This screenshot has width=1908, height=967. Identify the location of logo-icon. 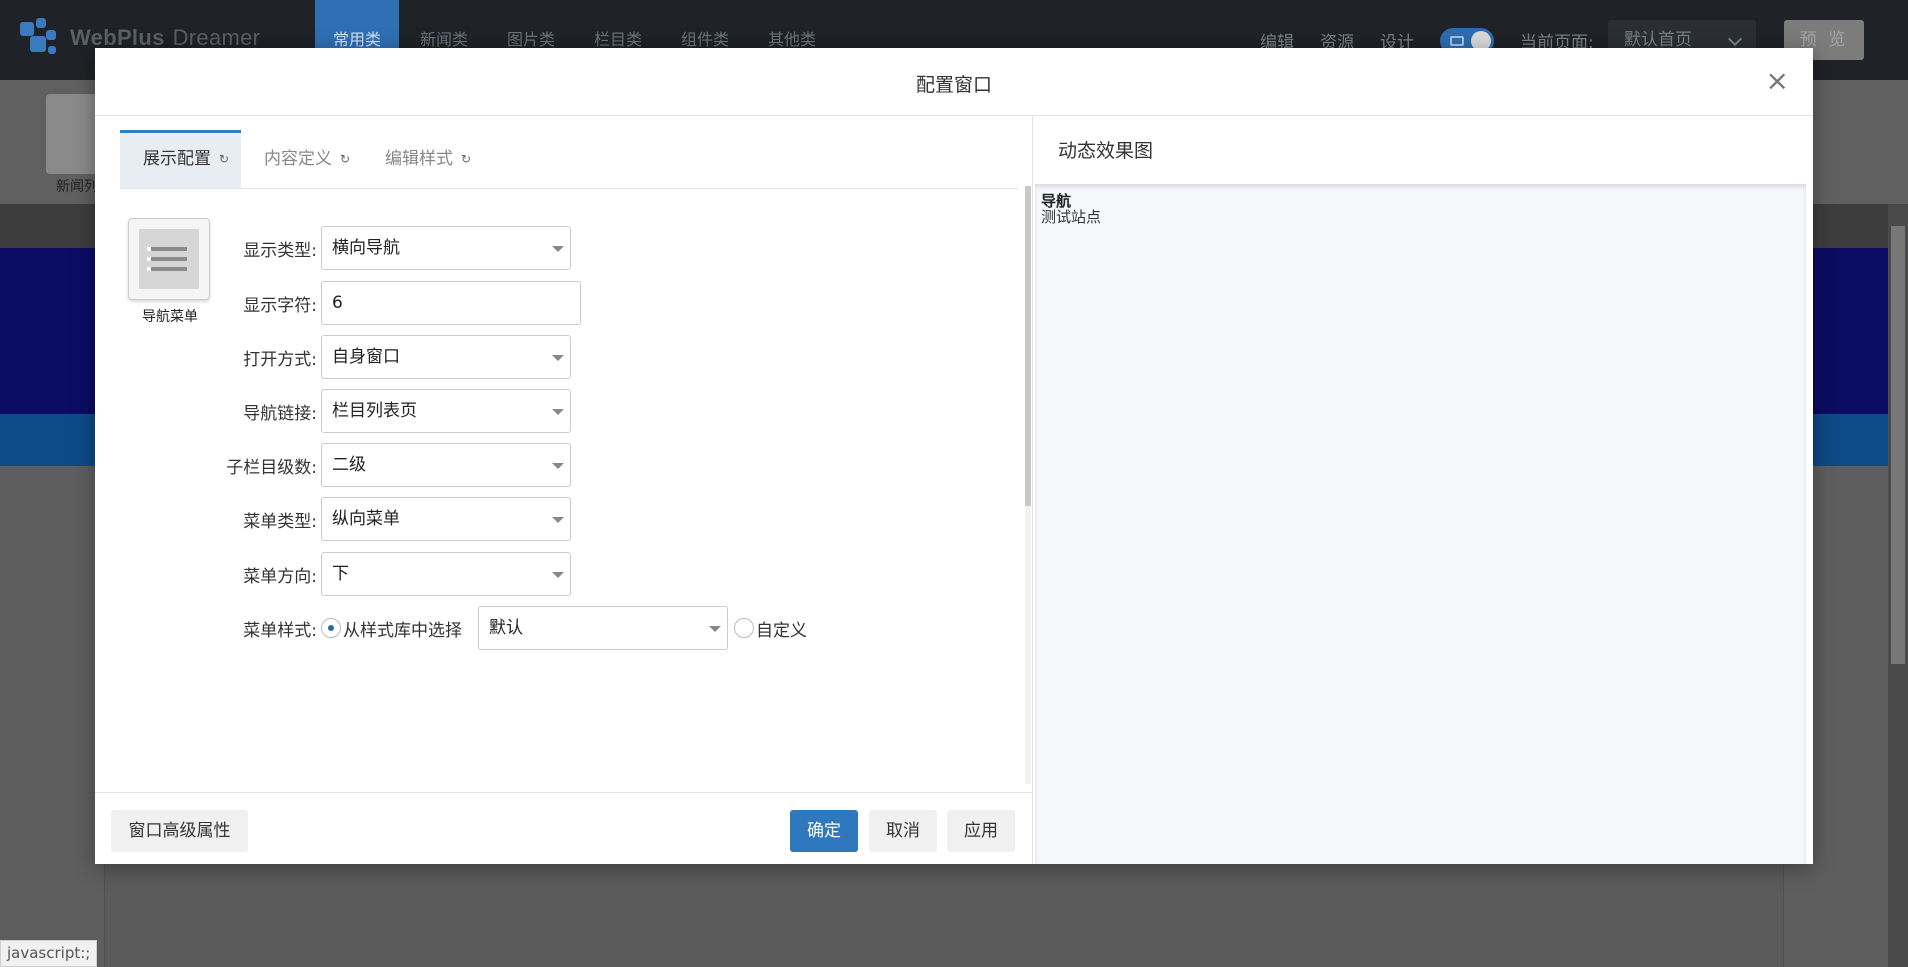
(40, 38).